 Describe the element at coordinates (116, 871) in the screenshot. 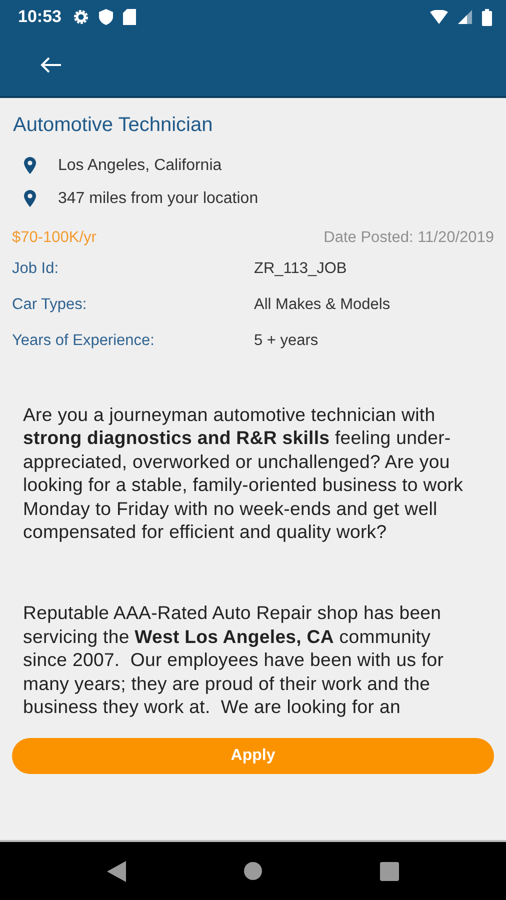

I see `back-icon` at that location.